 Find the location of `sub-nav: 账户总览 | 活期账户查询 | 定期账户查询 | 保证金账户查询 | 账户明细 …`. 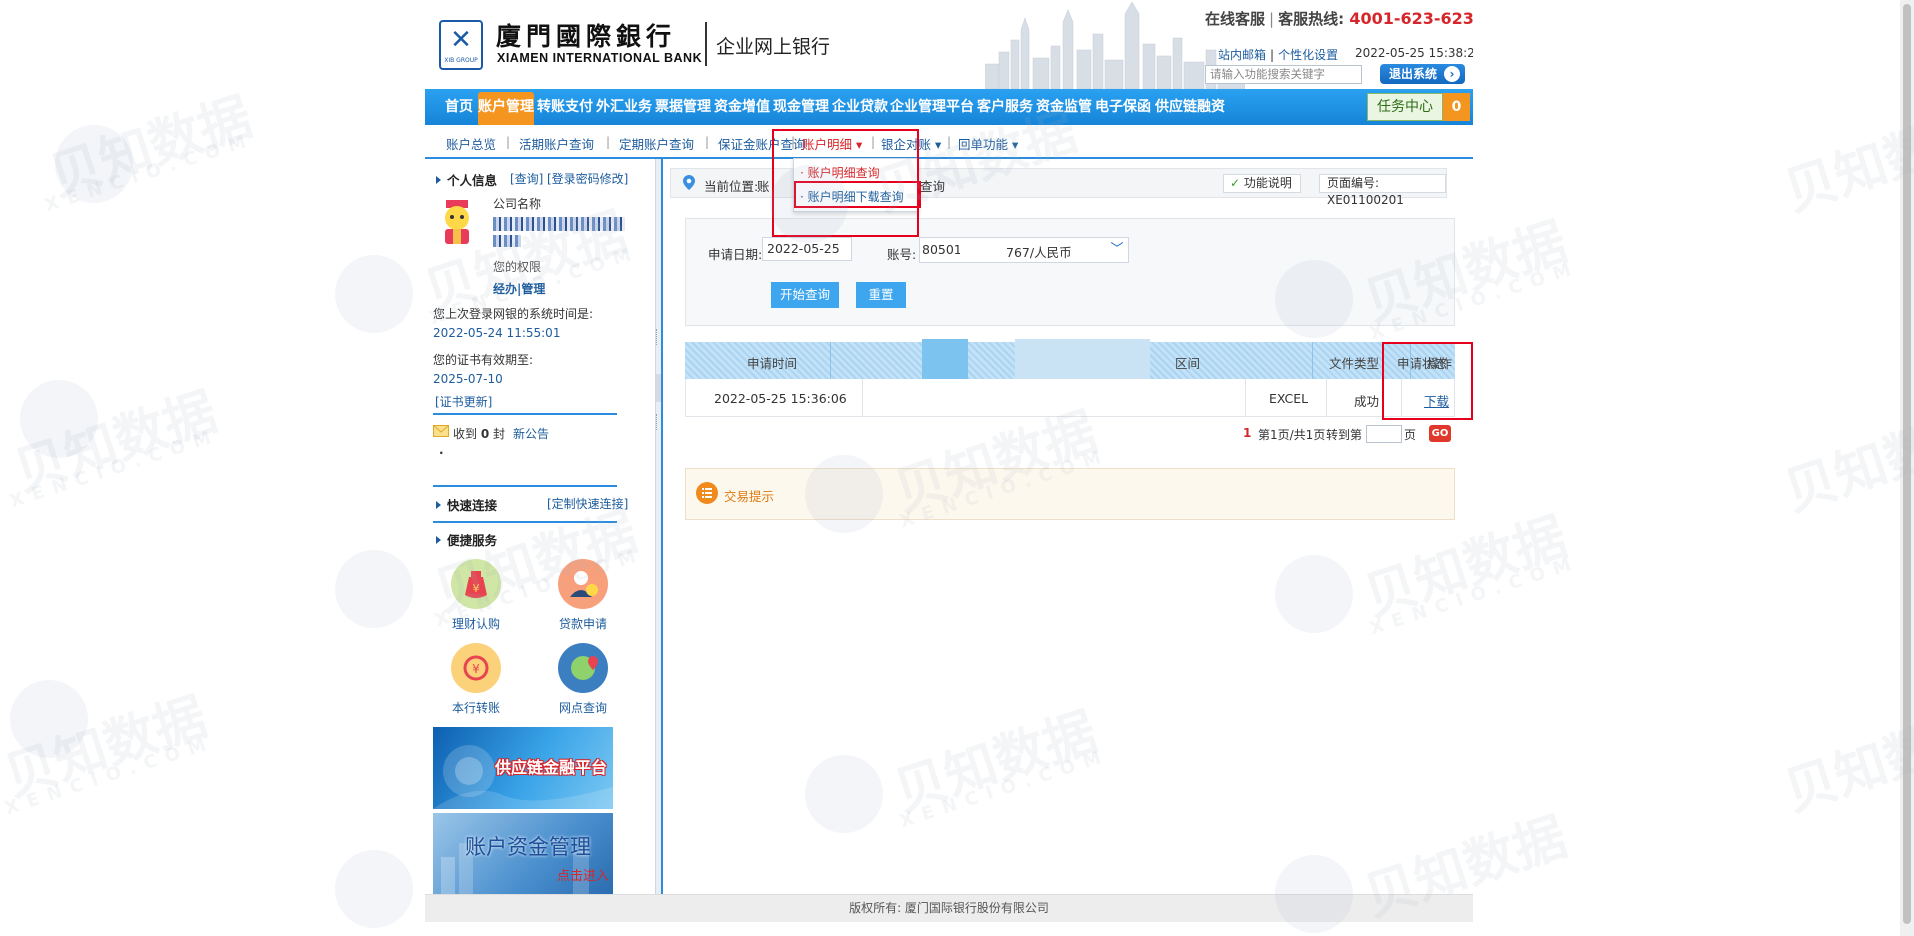

sub-nav: 账户总览 | 活期账户查询 | 定期账户查询 | 保证金账户查询 | 账户明细 … is located at coordinates (949, 142).